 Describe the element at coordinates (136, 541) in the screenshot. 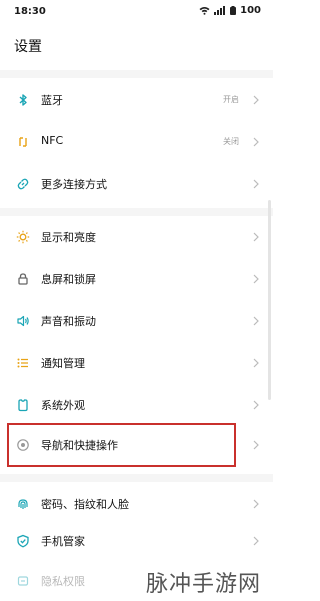

I see `settings-item-phone-manager: 手机管家` at that location.